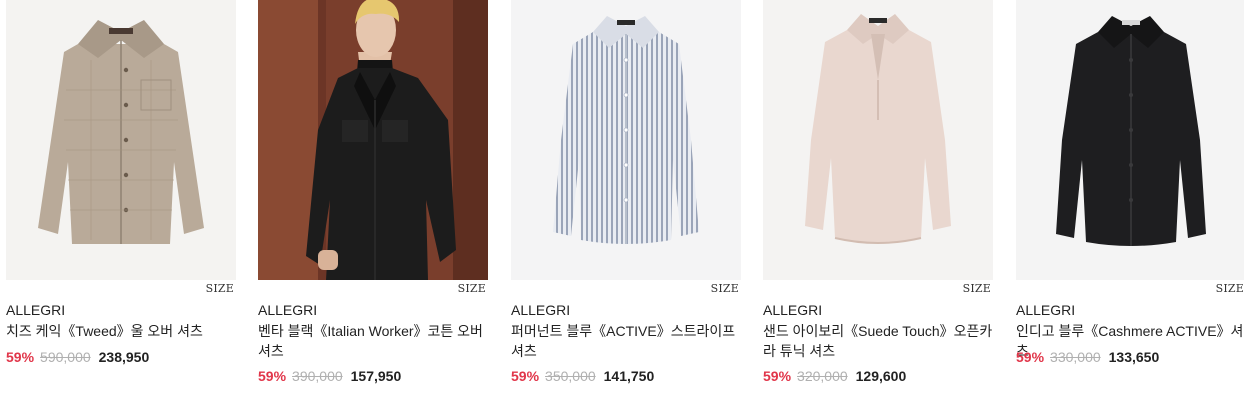 This screenshot has height=412, width=1244. Describe the element at coordinates (570, 376) in the screenshot. I see `original-price: 350,000` at that location.